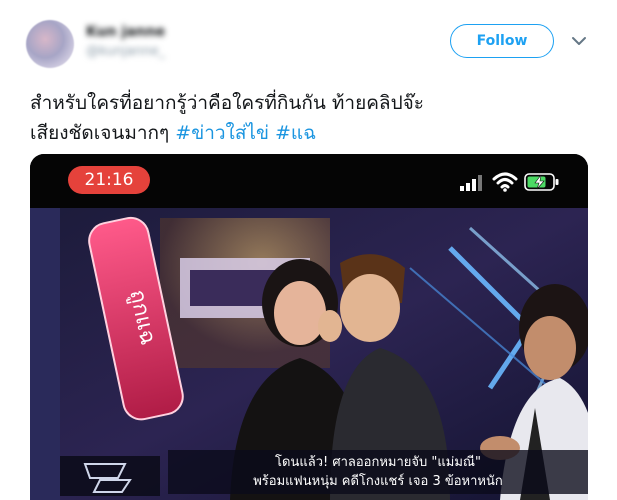 Image resolution: width=617 pixels, height=500 pixels. I want to click on phone-time: 21:16, so click(109, 180).